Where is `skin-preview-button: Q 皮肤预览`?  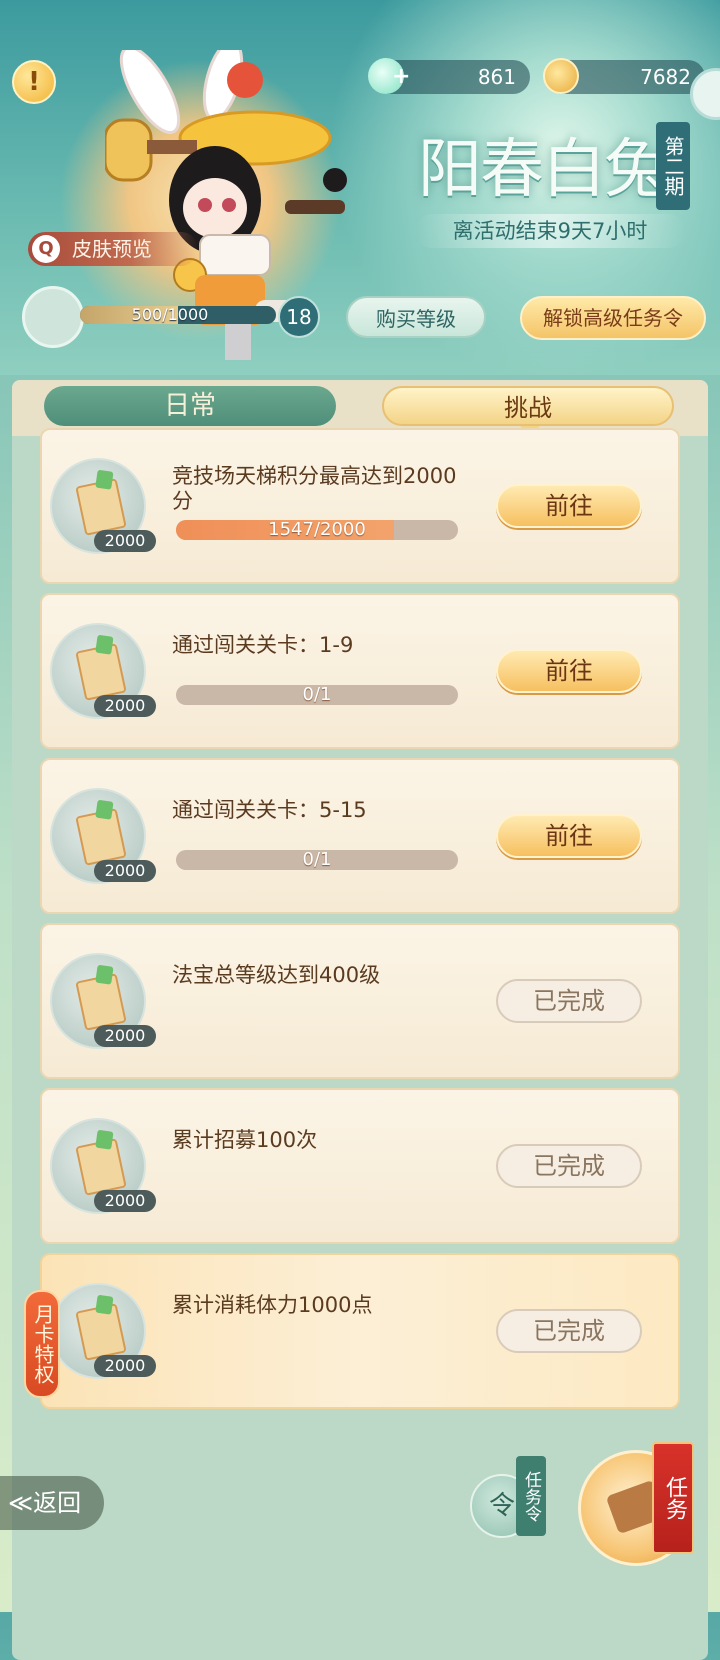 skin-preview-button: Q 皮肤预览 is located at coordinates (113, 249).